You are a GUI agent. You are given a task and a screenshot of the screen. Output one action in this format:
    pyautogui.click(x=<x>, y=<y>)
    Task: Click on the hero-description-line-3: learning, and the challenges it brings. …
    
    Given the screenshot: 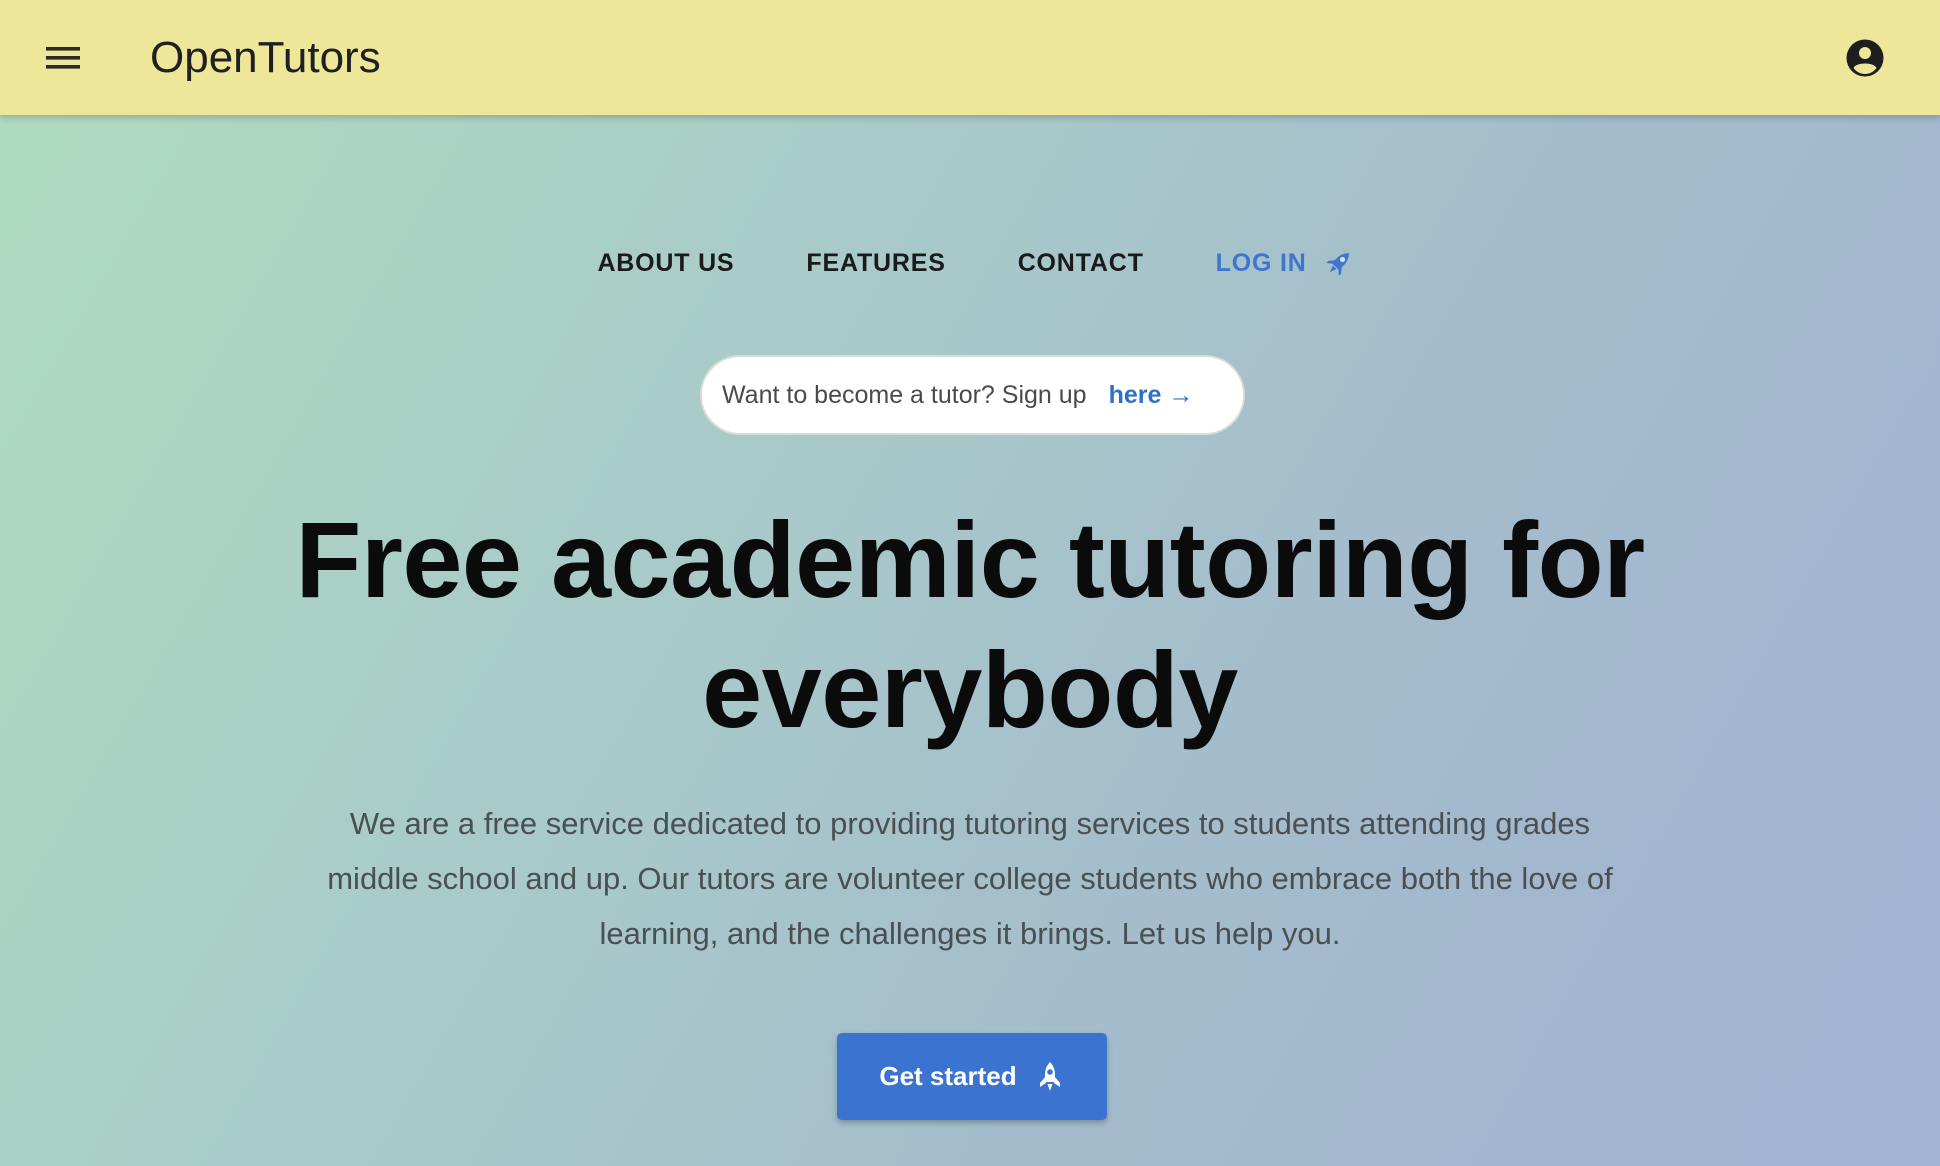 What is the action you would take?
    pyautogui.click(x=970, y=933)
    